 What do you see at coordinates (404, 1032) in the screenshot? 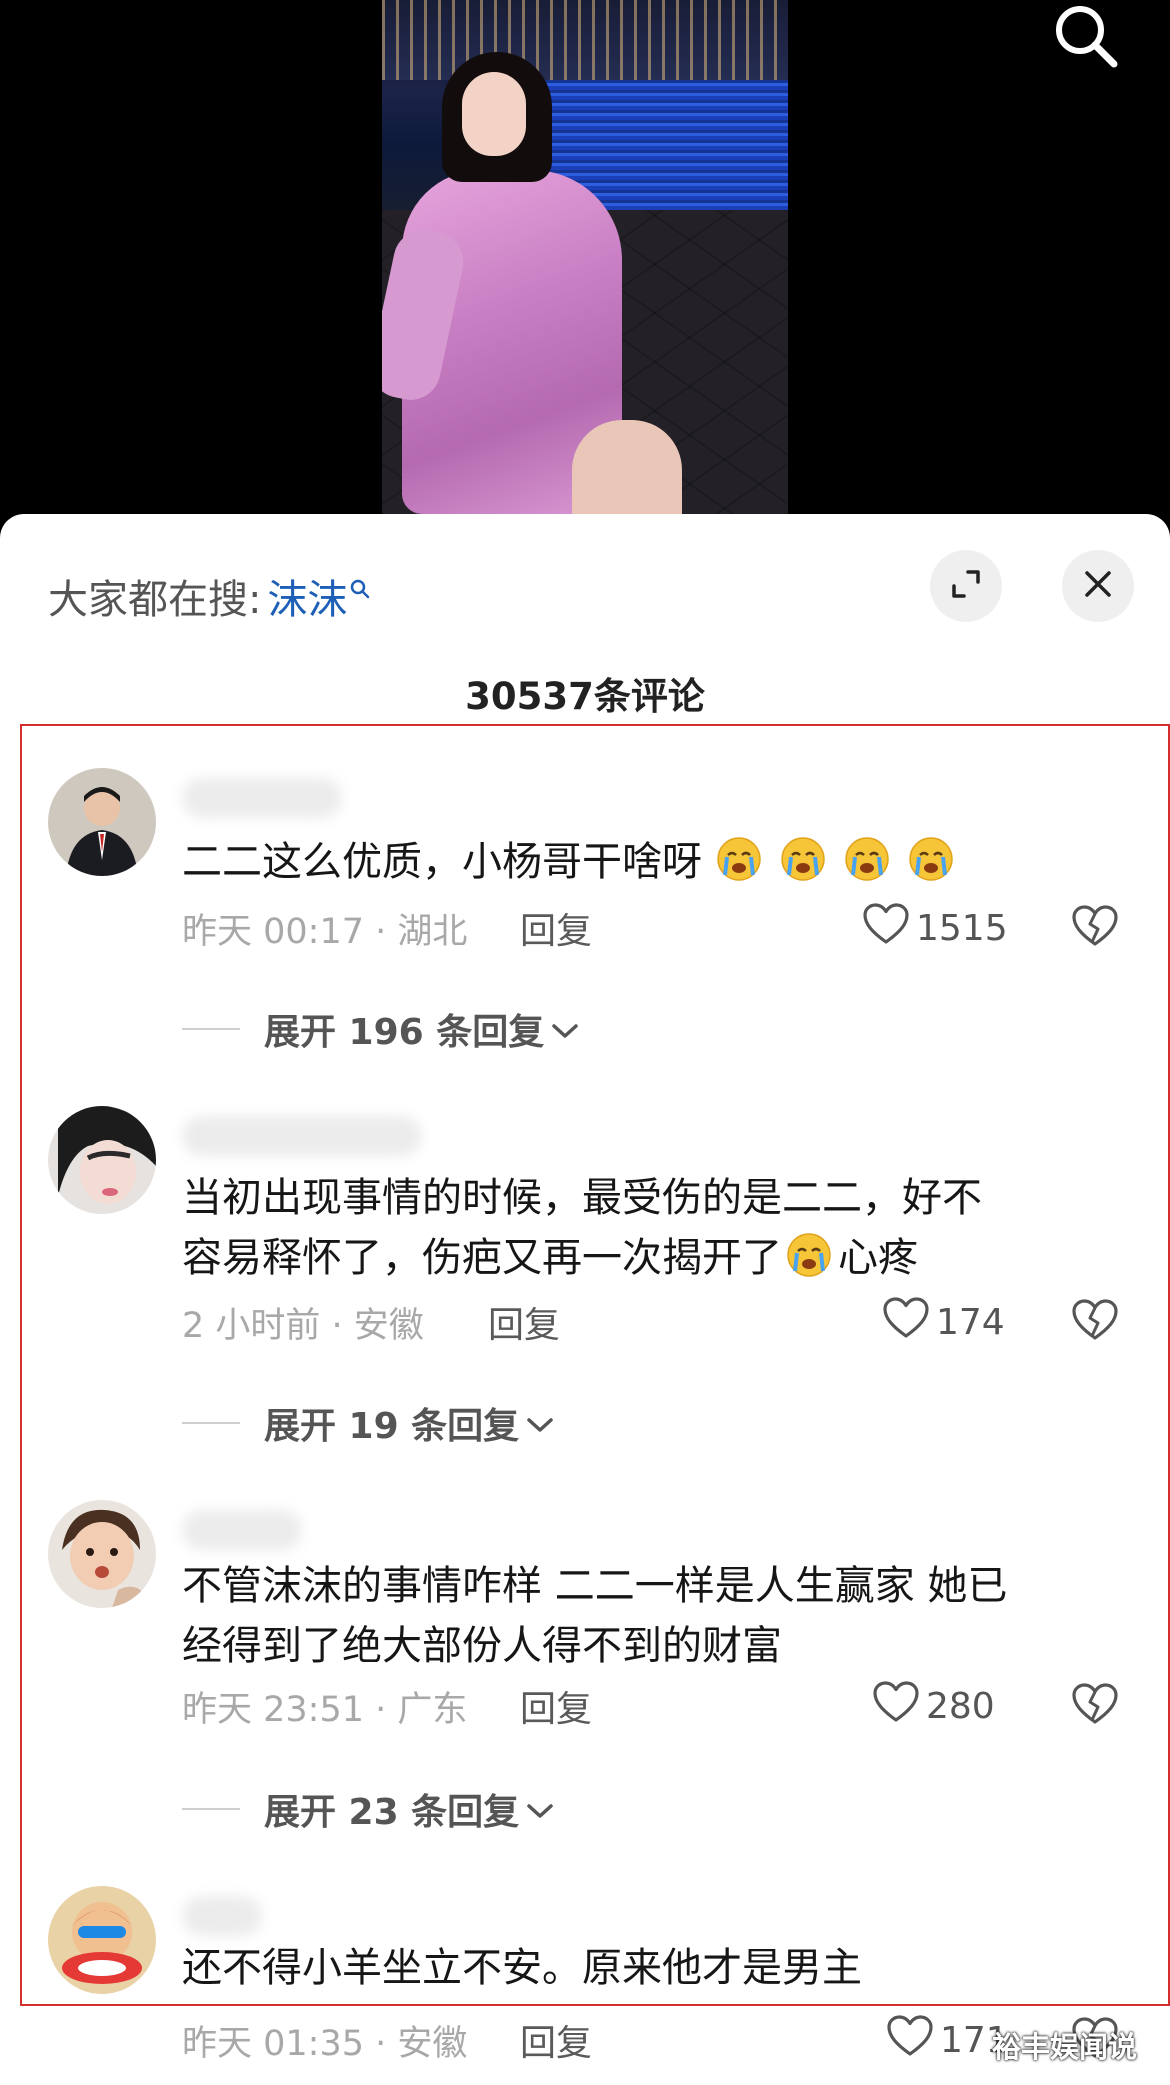
I see `expand-replies-label: 展开 196 条回复` at bounding box center [404, 1032].